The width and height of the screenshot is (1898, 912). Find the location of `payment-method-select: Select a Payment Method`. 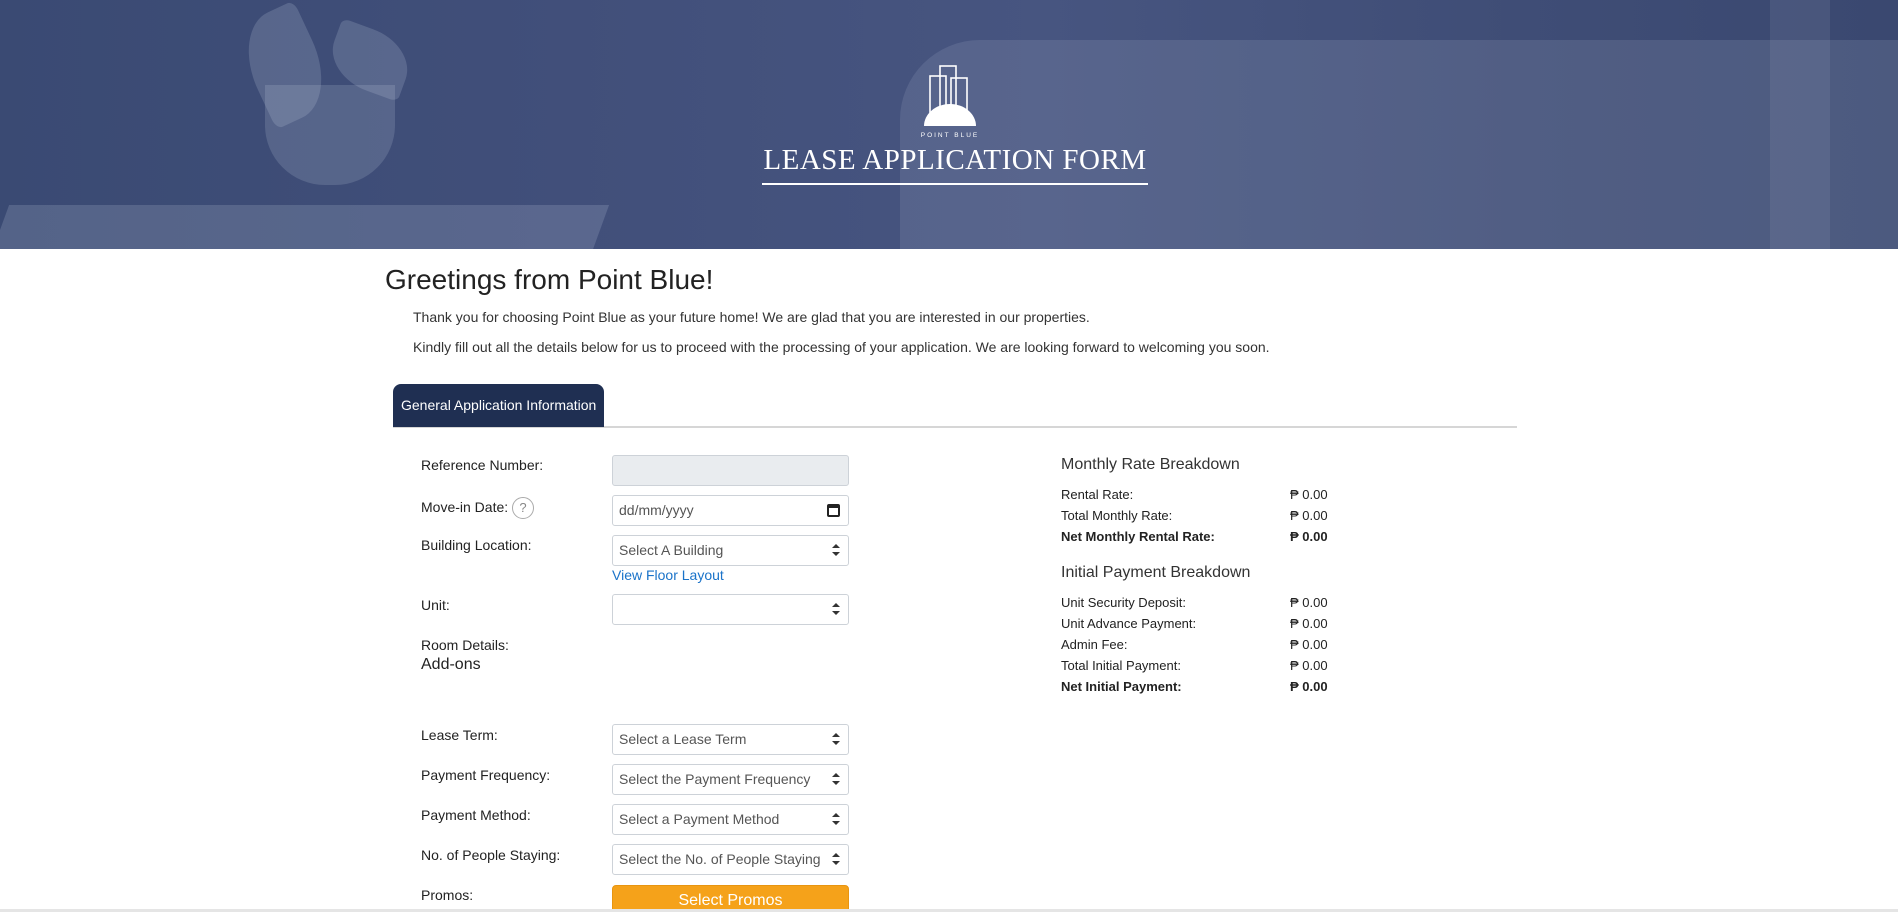

payment-method-select: Select a Payment Method is located at coordinates (730, 819).